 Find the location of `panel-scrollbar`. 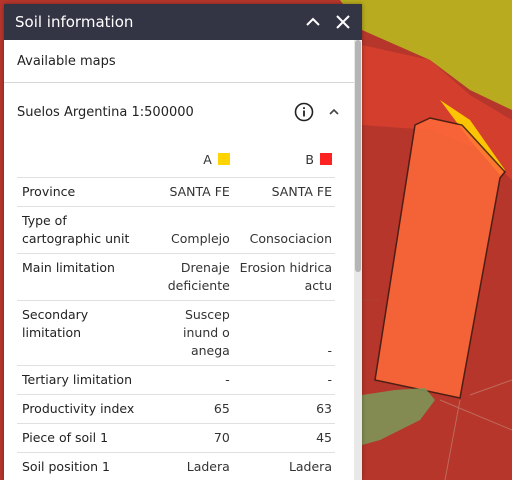

panel-scrollbar is located at coordinates (358, 260).